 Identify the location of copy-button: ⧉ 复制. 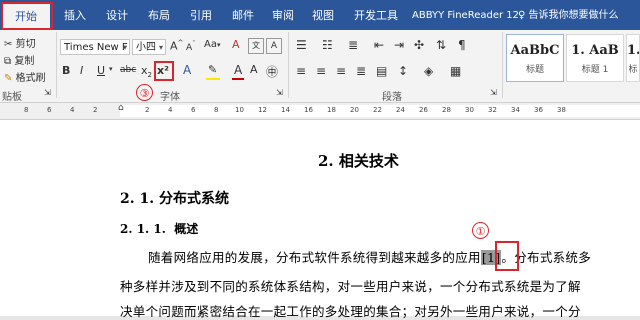
(19, 59).